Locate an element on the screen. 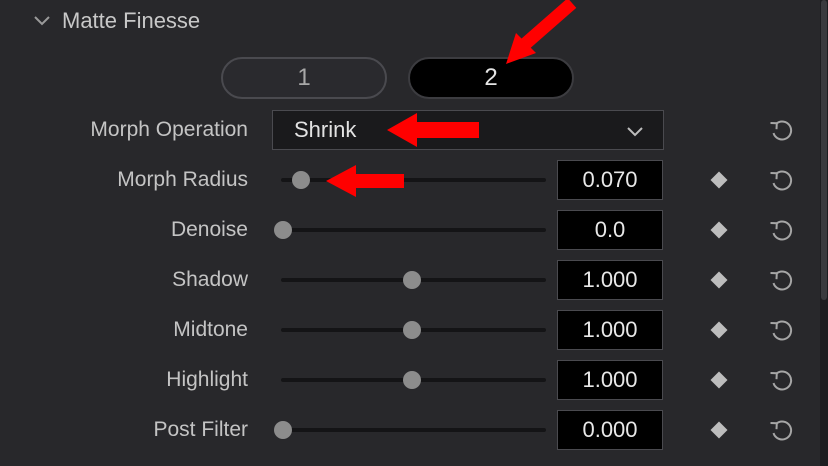  highlight-value: 1.000 is located at coordinates (610, 380).